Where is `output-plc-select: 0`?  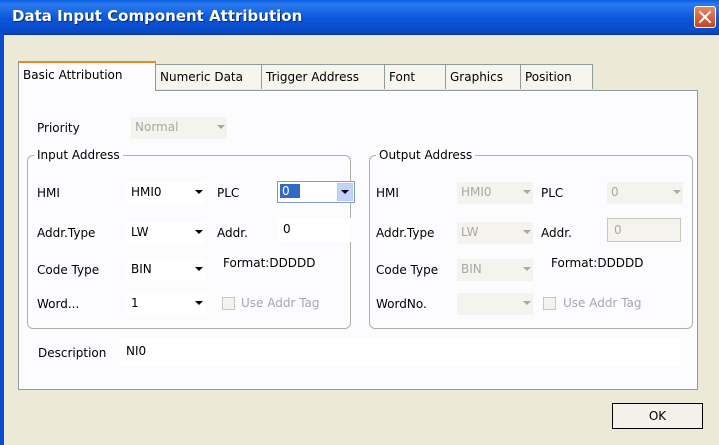 output-plc-select: 0 is located at coordinates (645, 193).